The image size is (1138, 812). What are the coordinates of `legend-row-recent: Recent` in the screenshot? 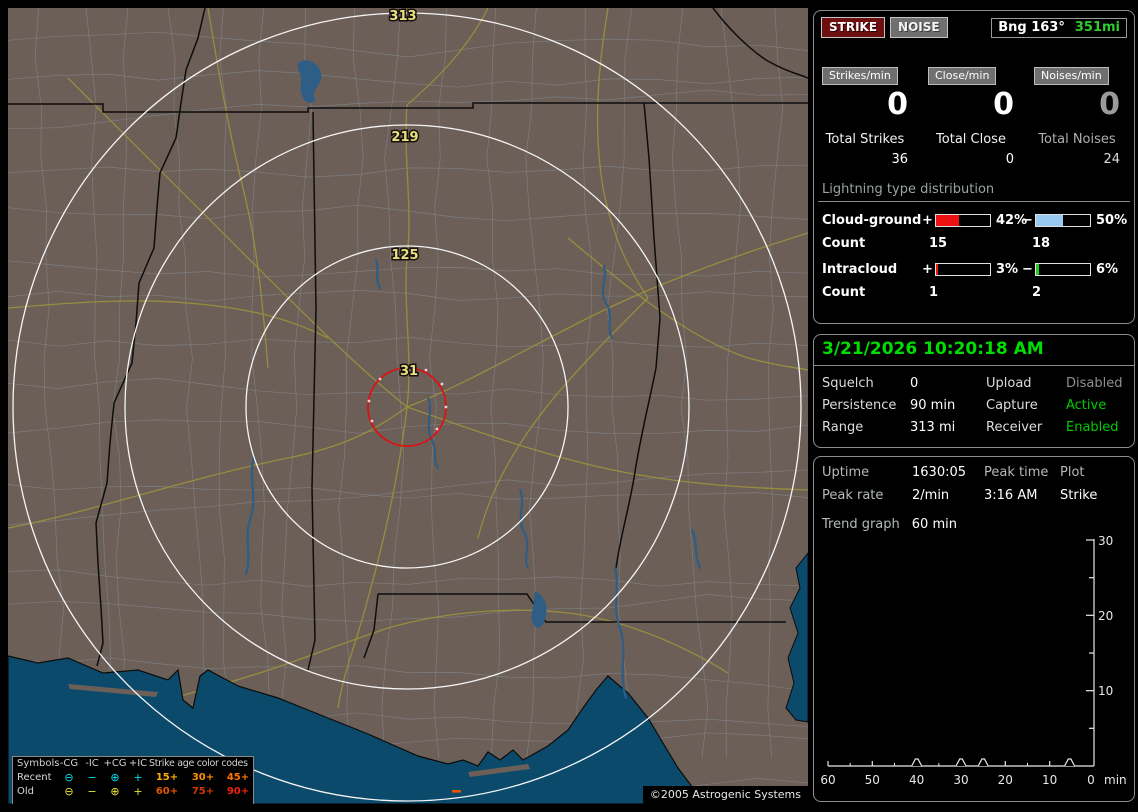 It's located at (34, 777).